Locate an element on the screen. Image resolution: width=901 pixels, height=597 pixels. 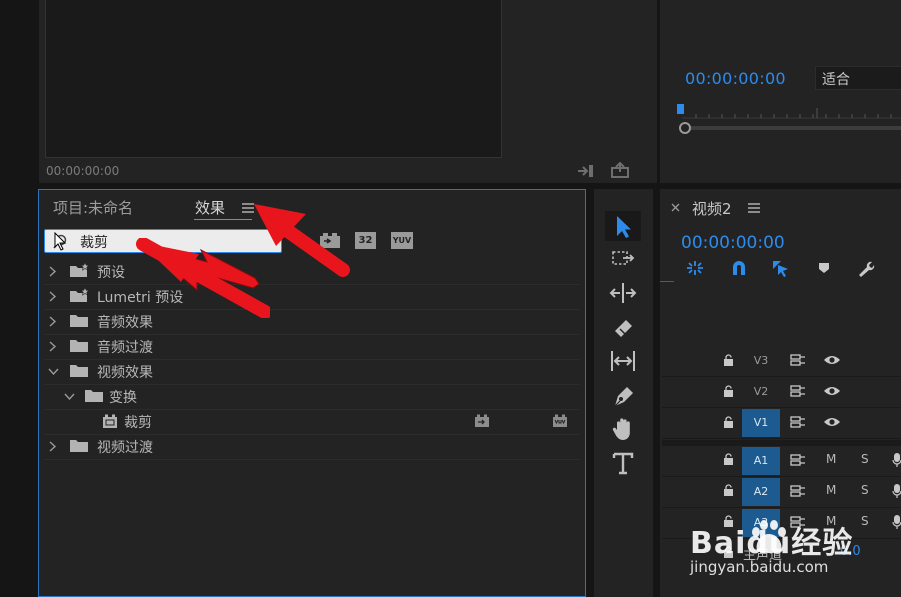
ripple-edit-tool is located at coordinates (623, 293).